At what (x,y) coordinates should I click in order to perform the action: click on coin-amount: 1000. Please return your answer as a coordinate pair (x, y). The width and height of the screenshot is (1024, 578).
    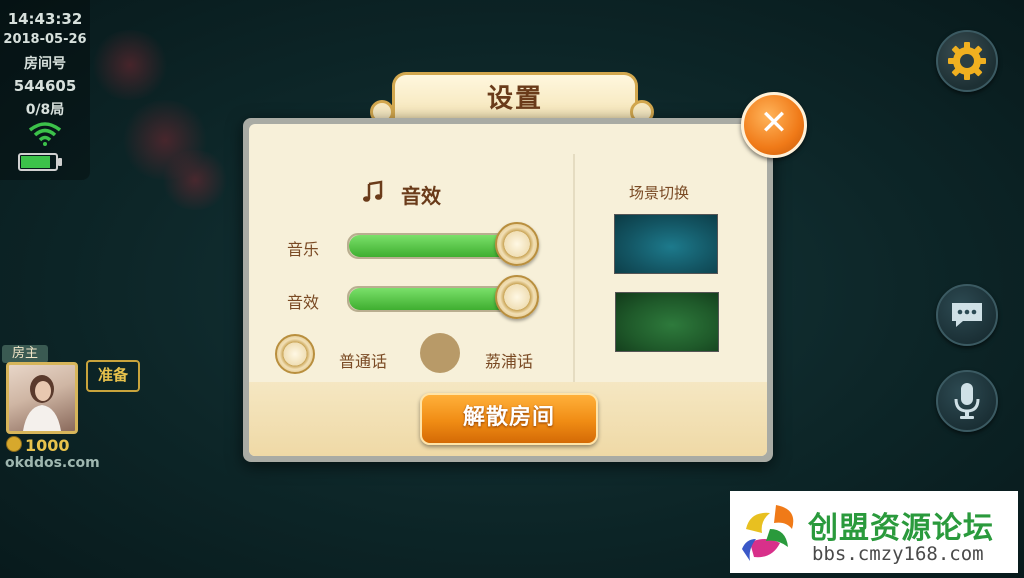
    Looking at the image, I should click on (47, 445).